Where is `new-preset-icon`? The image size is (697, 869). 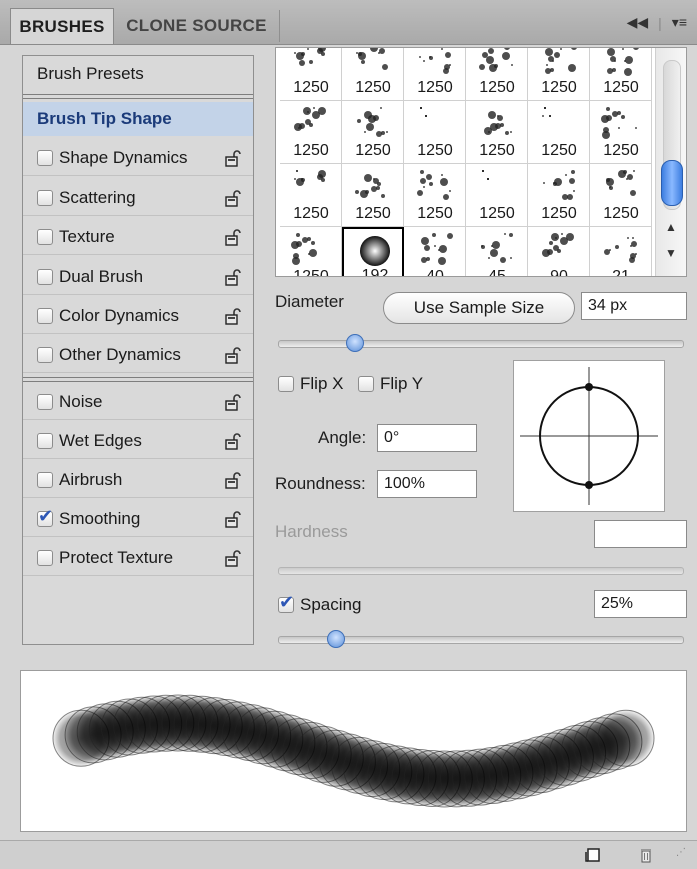
new-preset-icon is located at coordinates (593, 855).